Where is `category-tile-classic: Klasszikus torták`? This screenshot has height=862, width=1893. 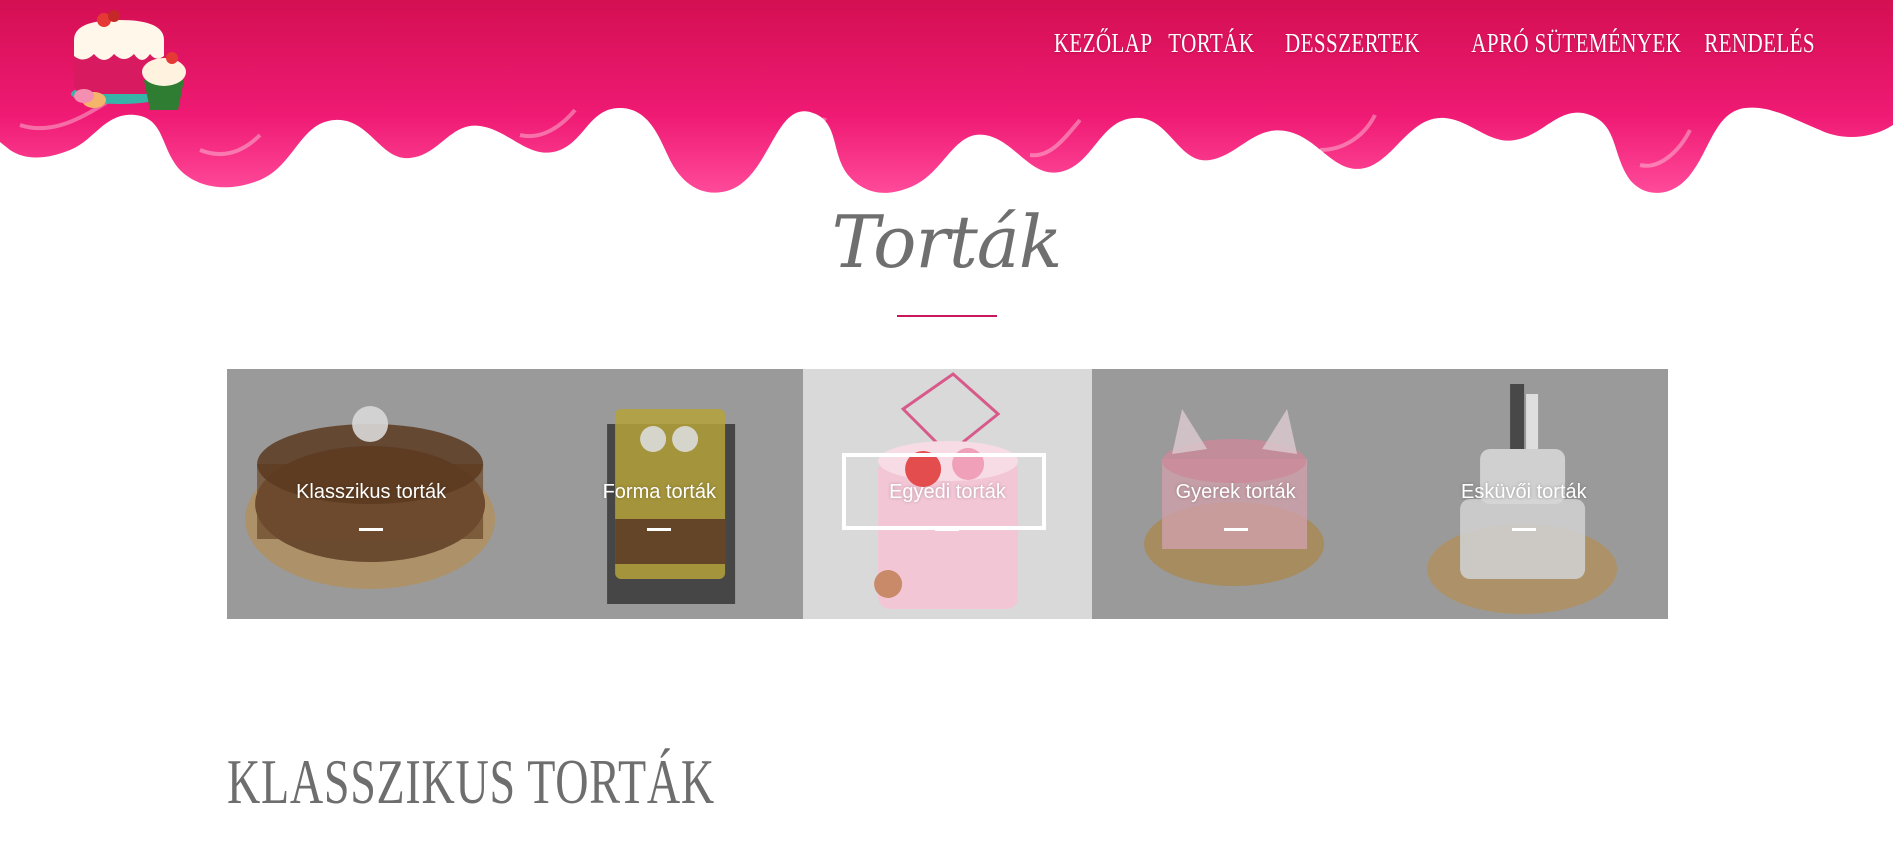
category-tile-classic: Klasszikus torták is located at coordinates (371, 494).